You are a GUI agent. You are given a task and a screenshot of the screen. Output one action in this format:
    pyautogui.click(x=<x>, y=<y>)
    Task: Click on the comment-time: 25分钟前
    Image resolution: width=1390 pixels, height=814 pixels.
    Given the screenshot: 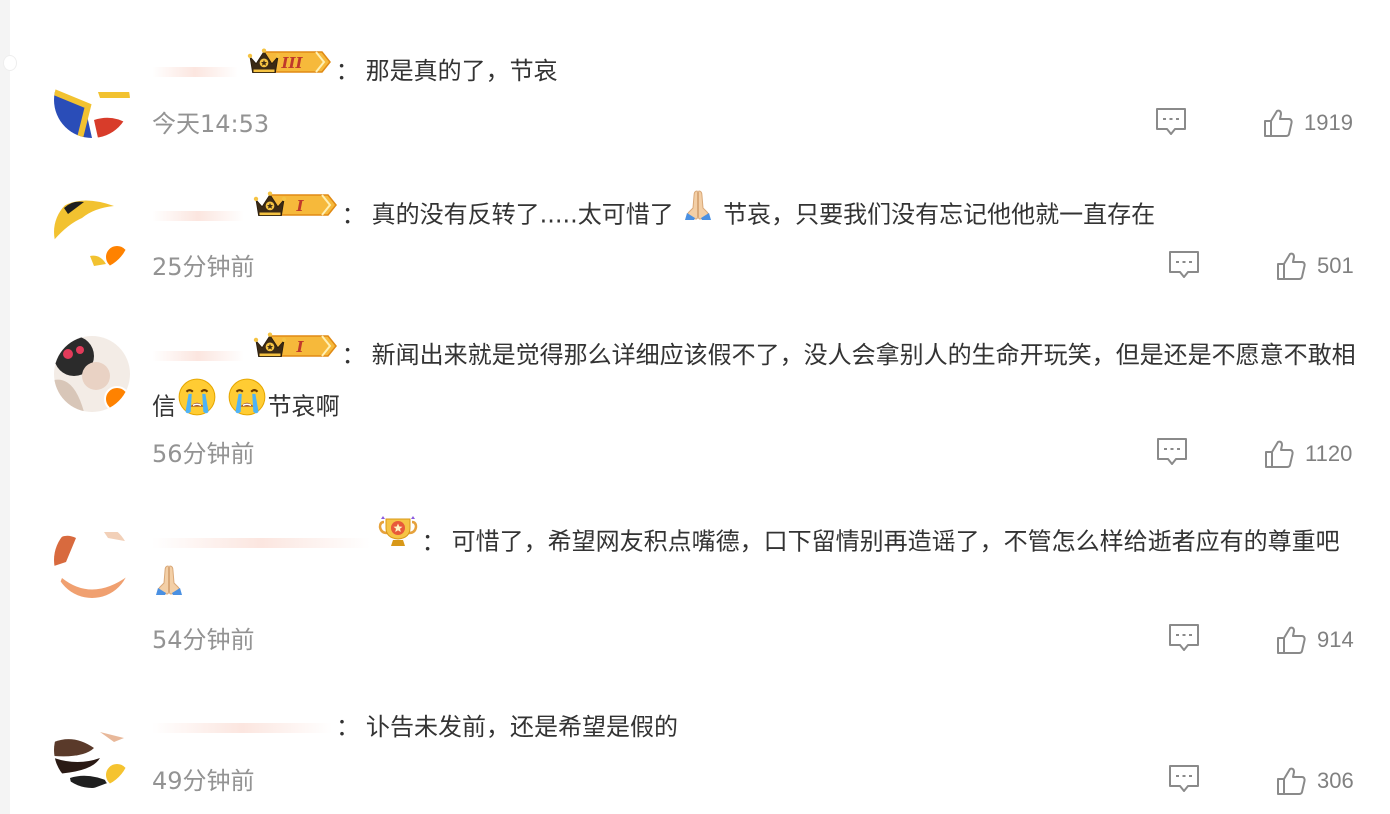 What is the action you would take?
    pyautogui.click(x=203, y=267)
    